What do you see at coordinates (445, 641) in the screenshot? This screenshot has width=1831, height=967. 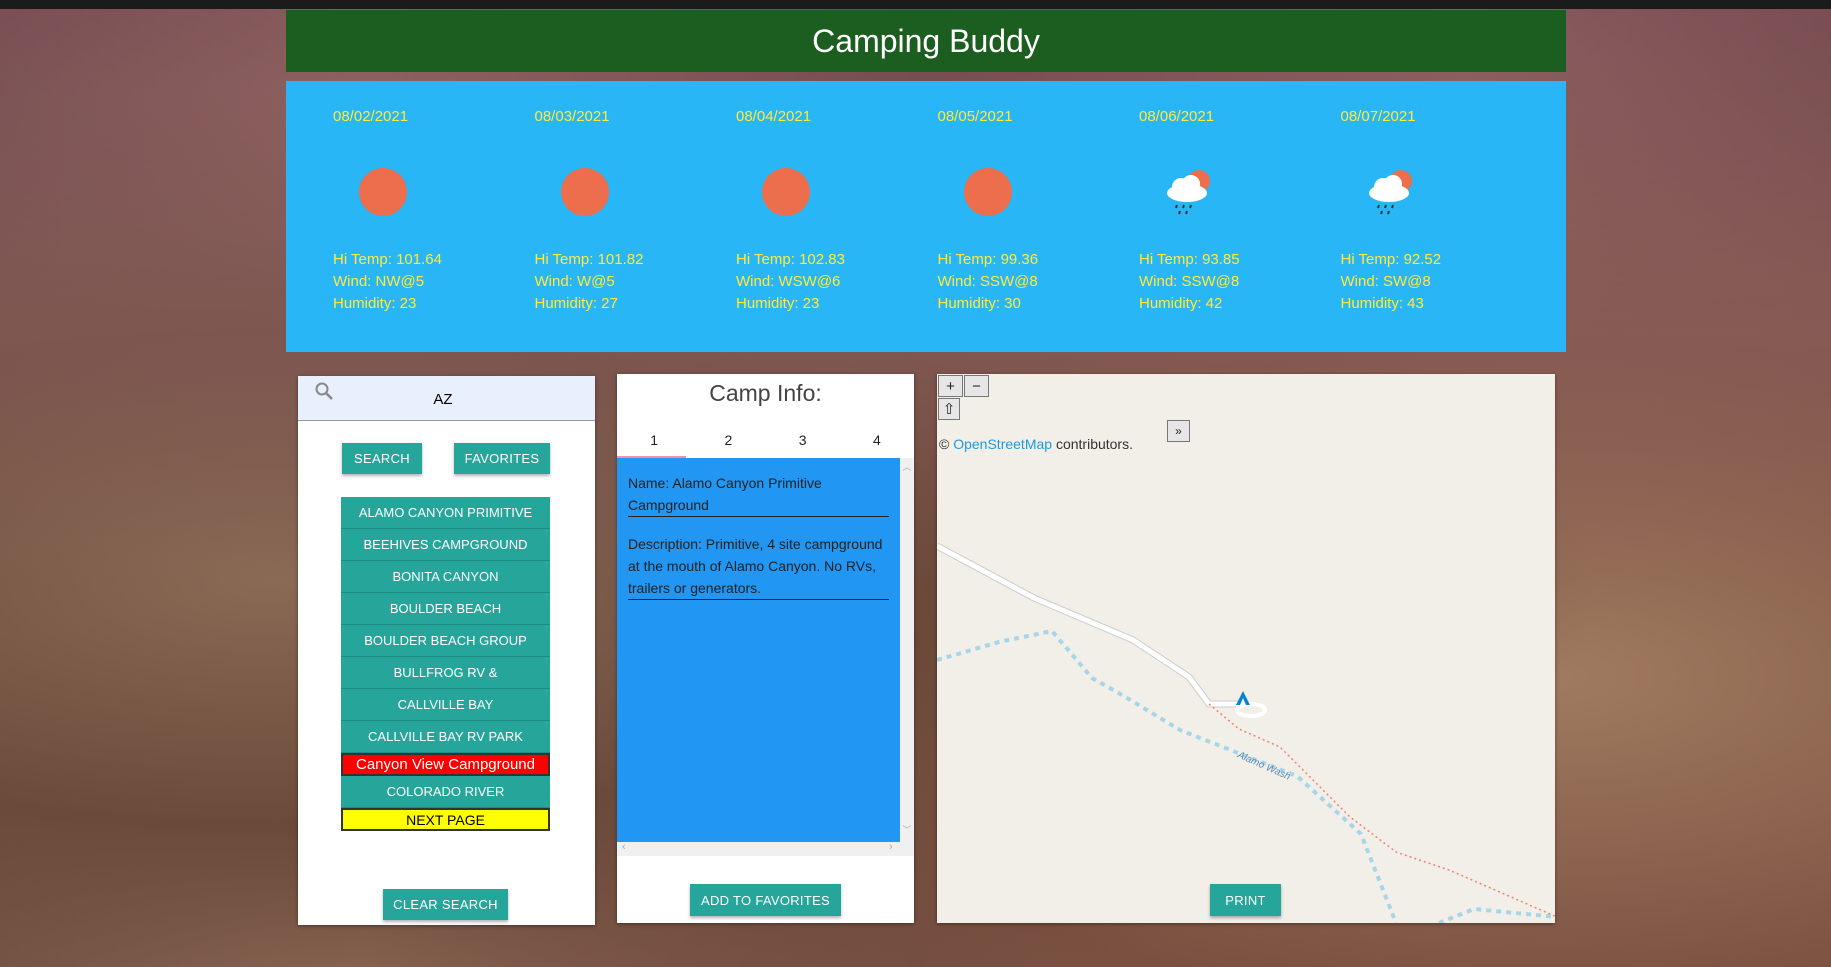 I see `campground-item: BOULDER BEACH GROUP` at bounding box center [445, 641].